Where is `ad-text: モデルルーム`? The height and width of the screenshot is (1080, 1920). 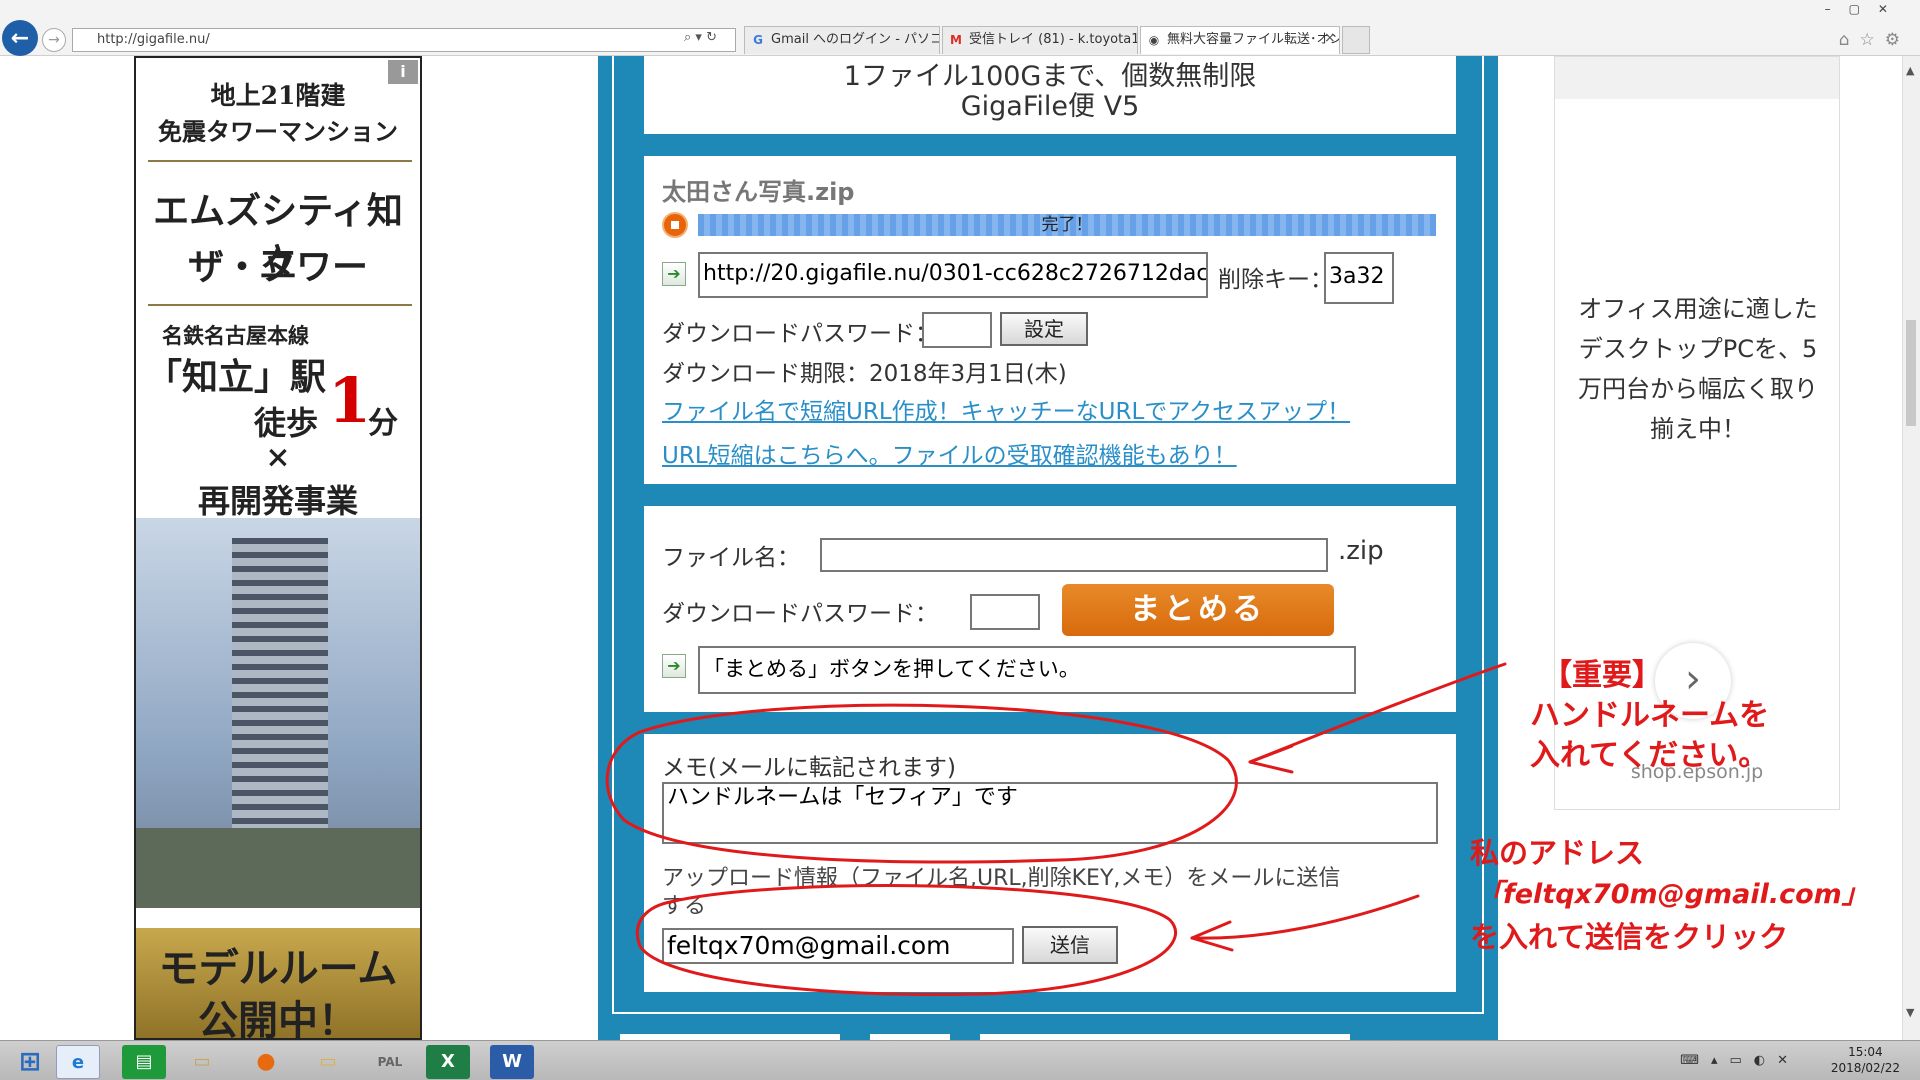 ad-text: モデルルーム is located at coordinates (278, 968).